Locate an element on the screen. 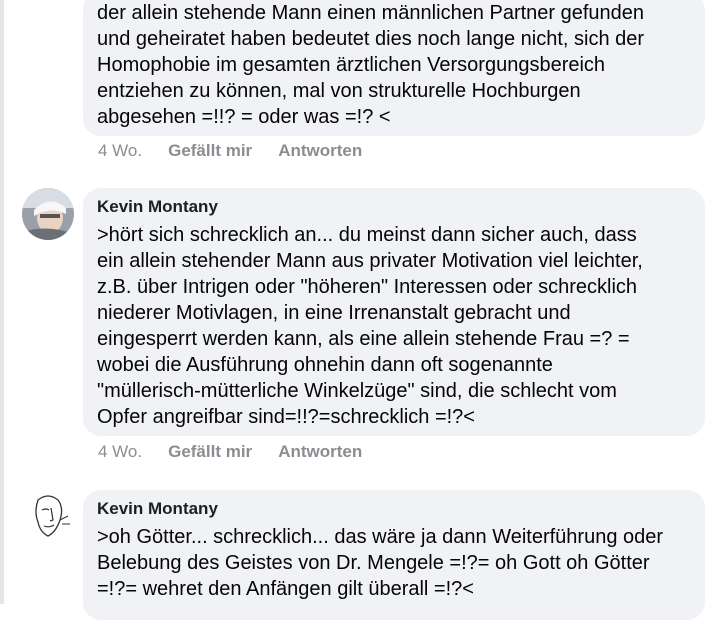  thread-left-rule is located at coordinates (2, 302).